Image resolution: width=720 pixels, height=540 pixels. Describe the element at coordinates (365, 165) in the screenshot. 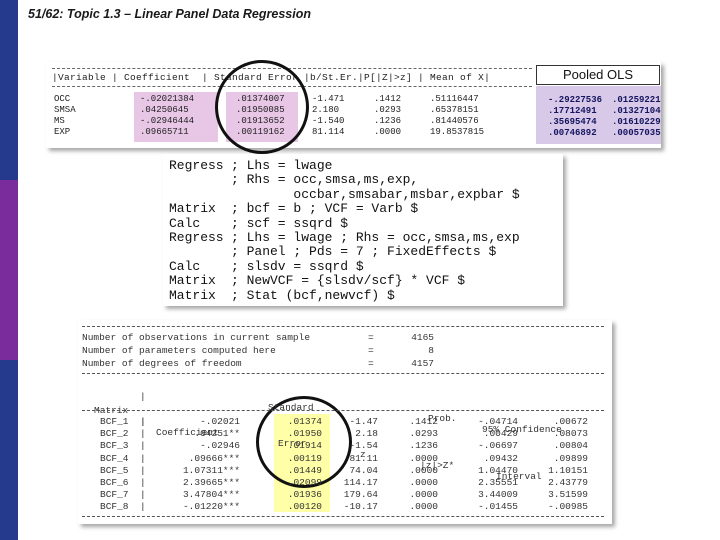

I see `code-line: Regress ; Lhs = lwage` at that location.